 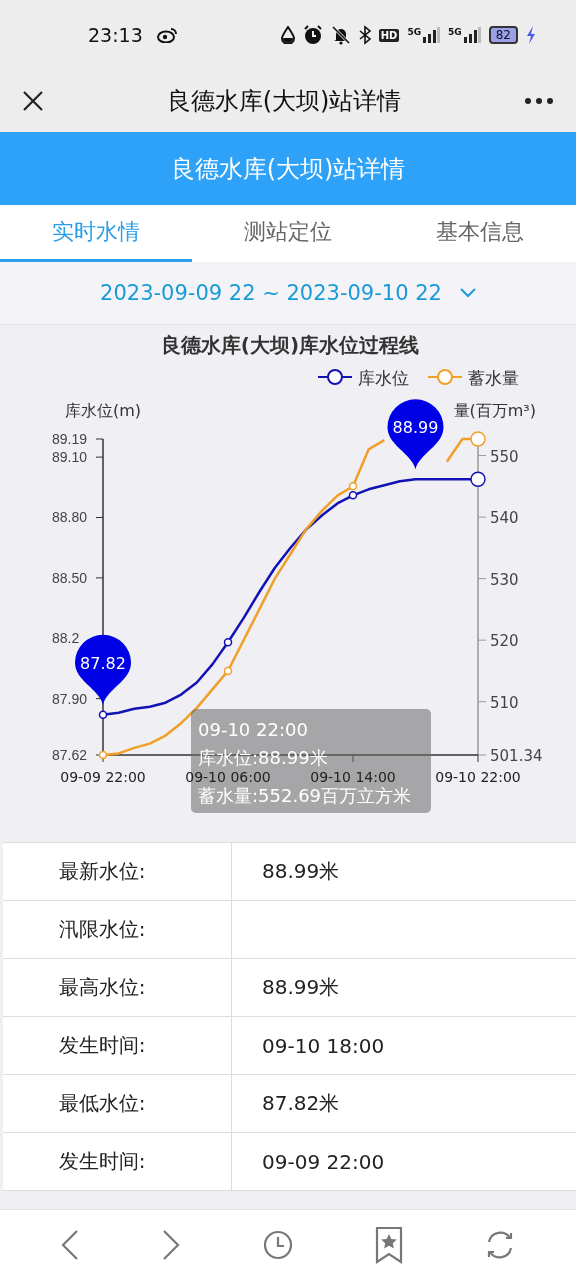 I want to click on field-label: 汛限水位:, so click(x=117, y=930).